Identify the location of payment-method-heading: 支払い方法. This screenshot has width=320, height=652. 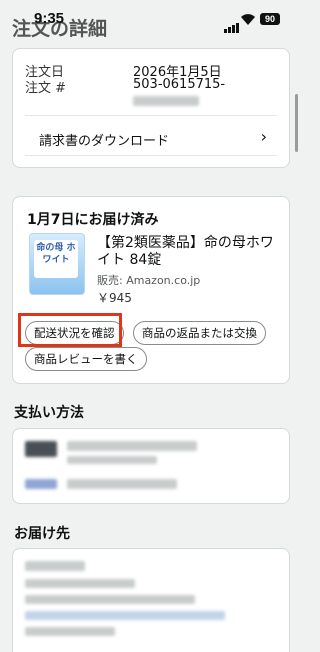
(49, 413).